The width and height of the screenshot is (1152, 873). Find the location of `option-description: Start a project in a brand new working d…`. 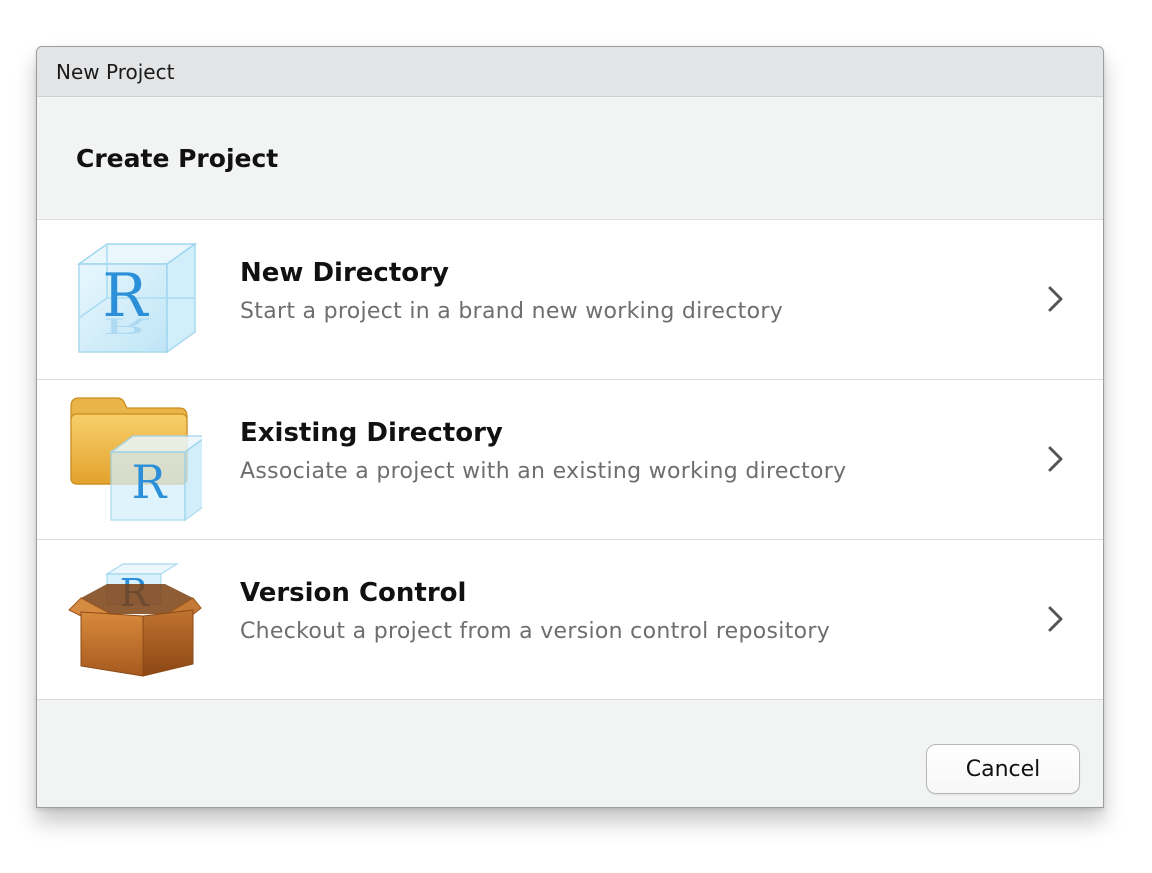

option-description: Start a project in a brand new working d… is located at coordinates (512, 311).